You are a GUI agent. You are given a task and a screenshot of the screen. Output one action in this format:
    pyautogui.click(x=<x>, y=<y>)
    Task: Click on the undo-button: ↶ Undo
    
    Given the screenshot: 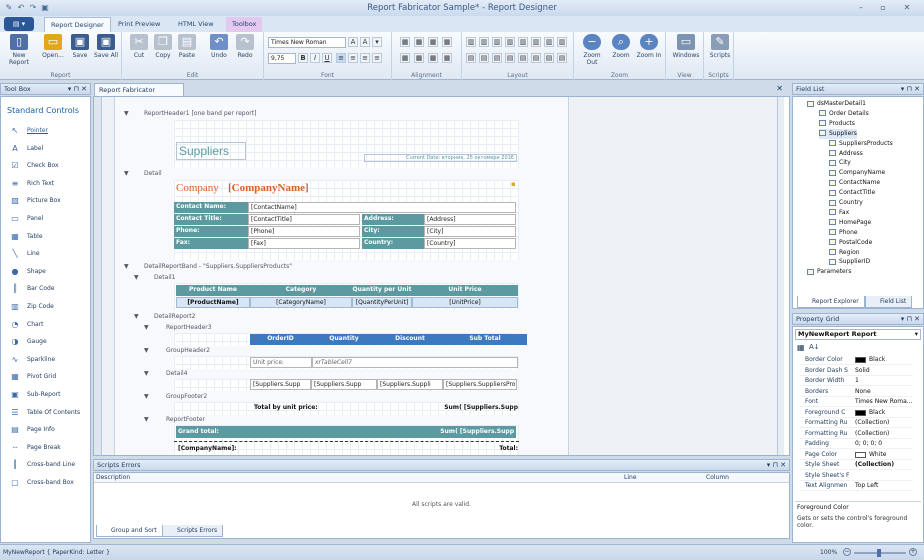 What is the action you would take?
    pyautogui.click(x=219, y=46)
    